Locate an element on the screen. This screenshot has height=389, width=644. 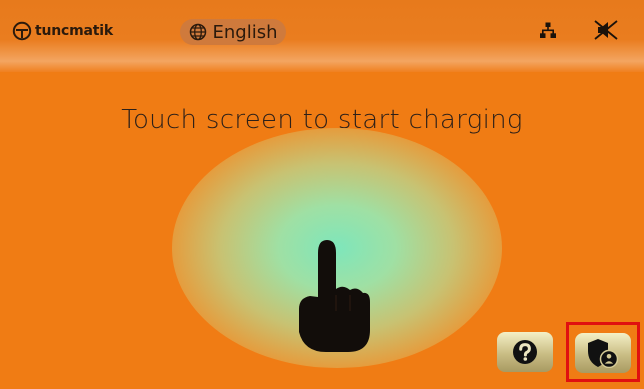
globe-icon is located at coordinates (197, 32).